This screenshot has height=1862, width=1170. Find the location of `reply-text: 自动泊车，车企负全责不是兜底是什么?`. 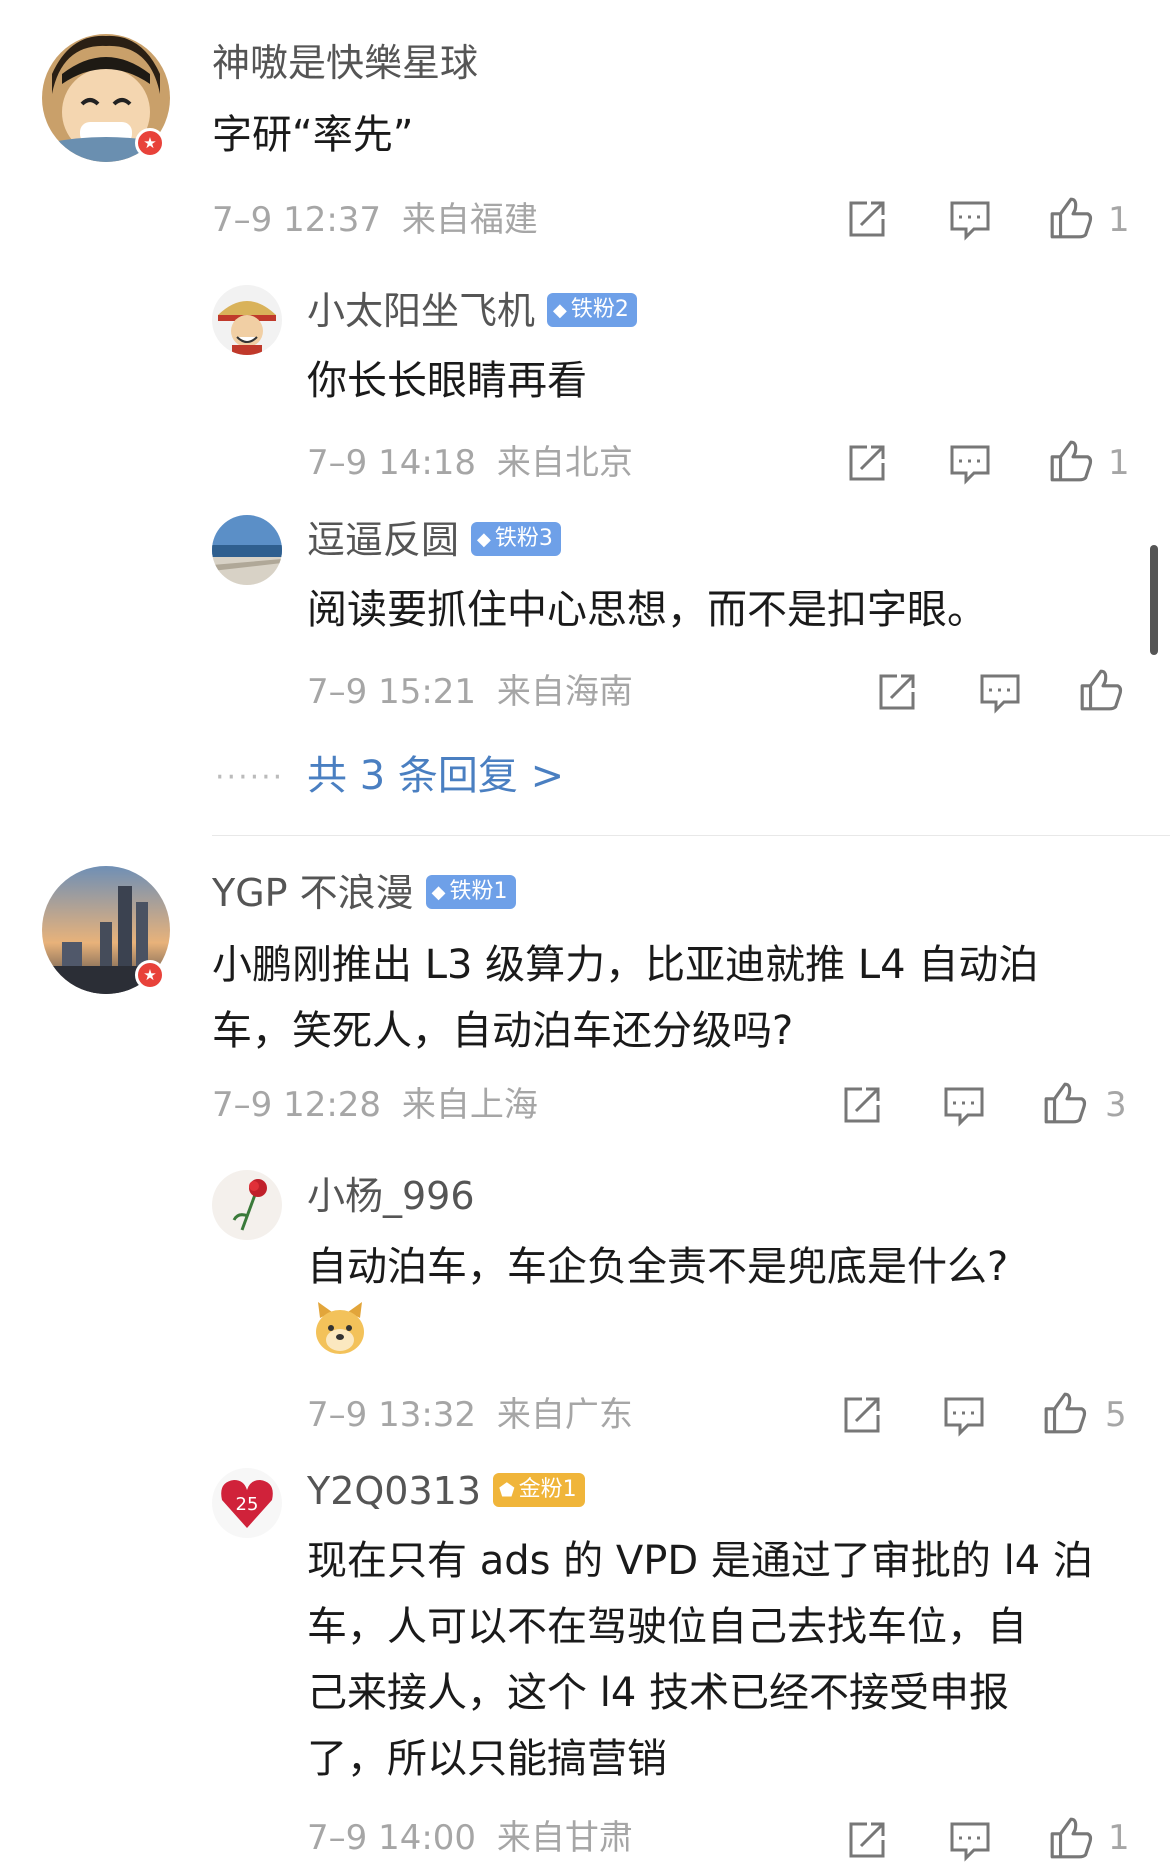

reply-text: 自动泊车，车企负全责不是兜底是什么? is located at coordinates (657, 1267).